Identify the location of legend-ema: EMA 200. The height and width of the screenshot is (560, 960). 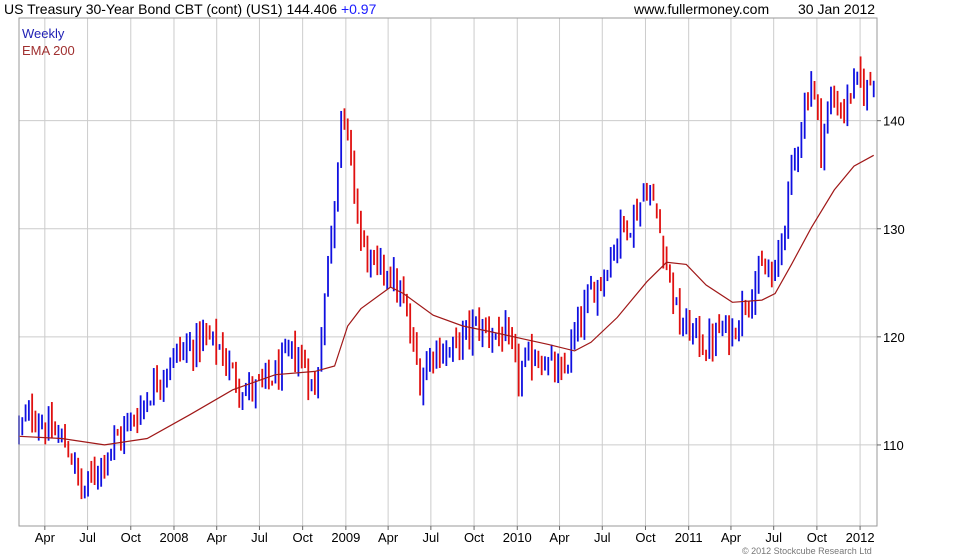
(48, 50).